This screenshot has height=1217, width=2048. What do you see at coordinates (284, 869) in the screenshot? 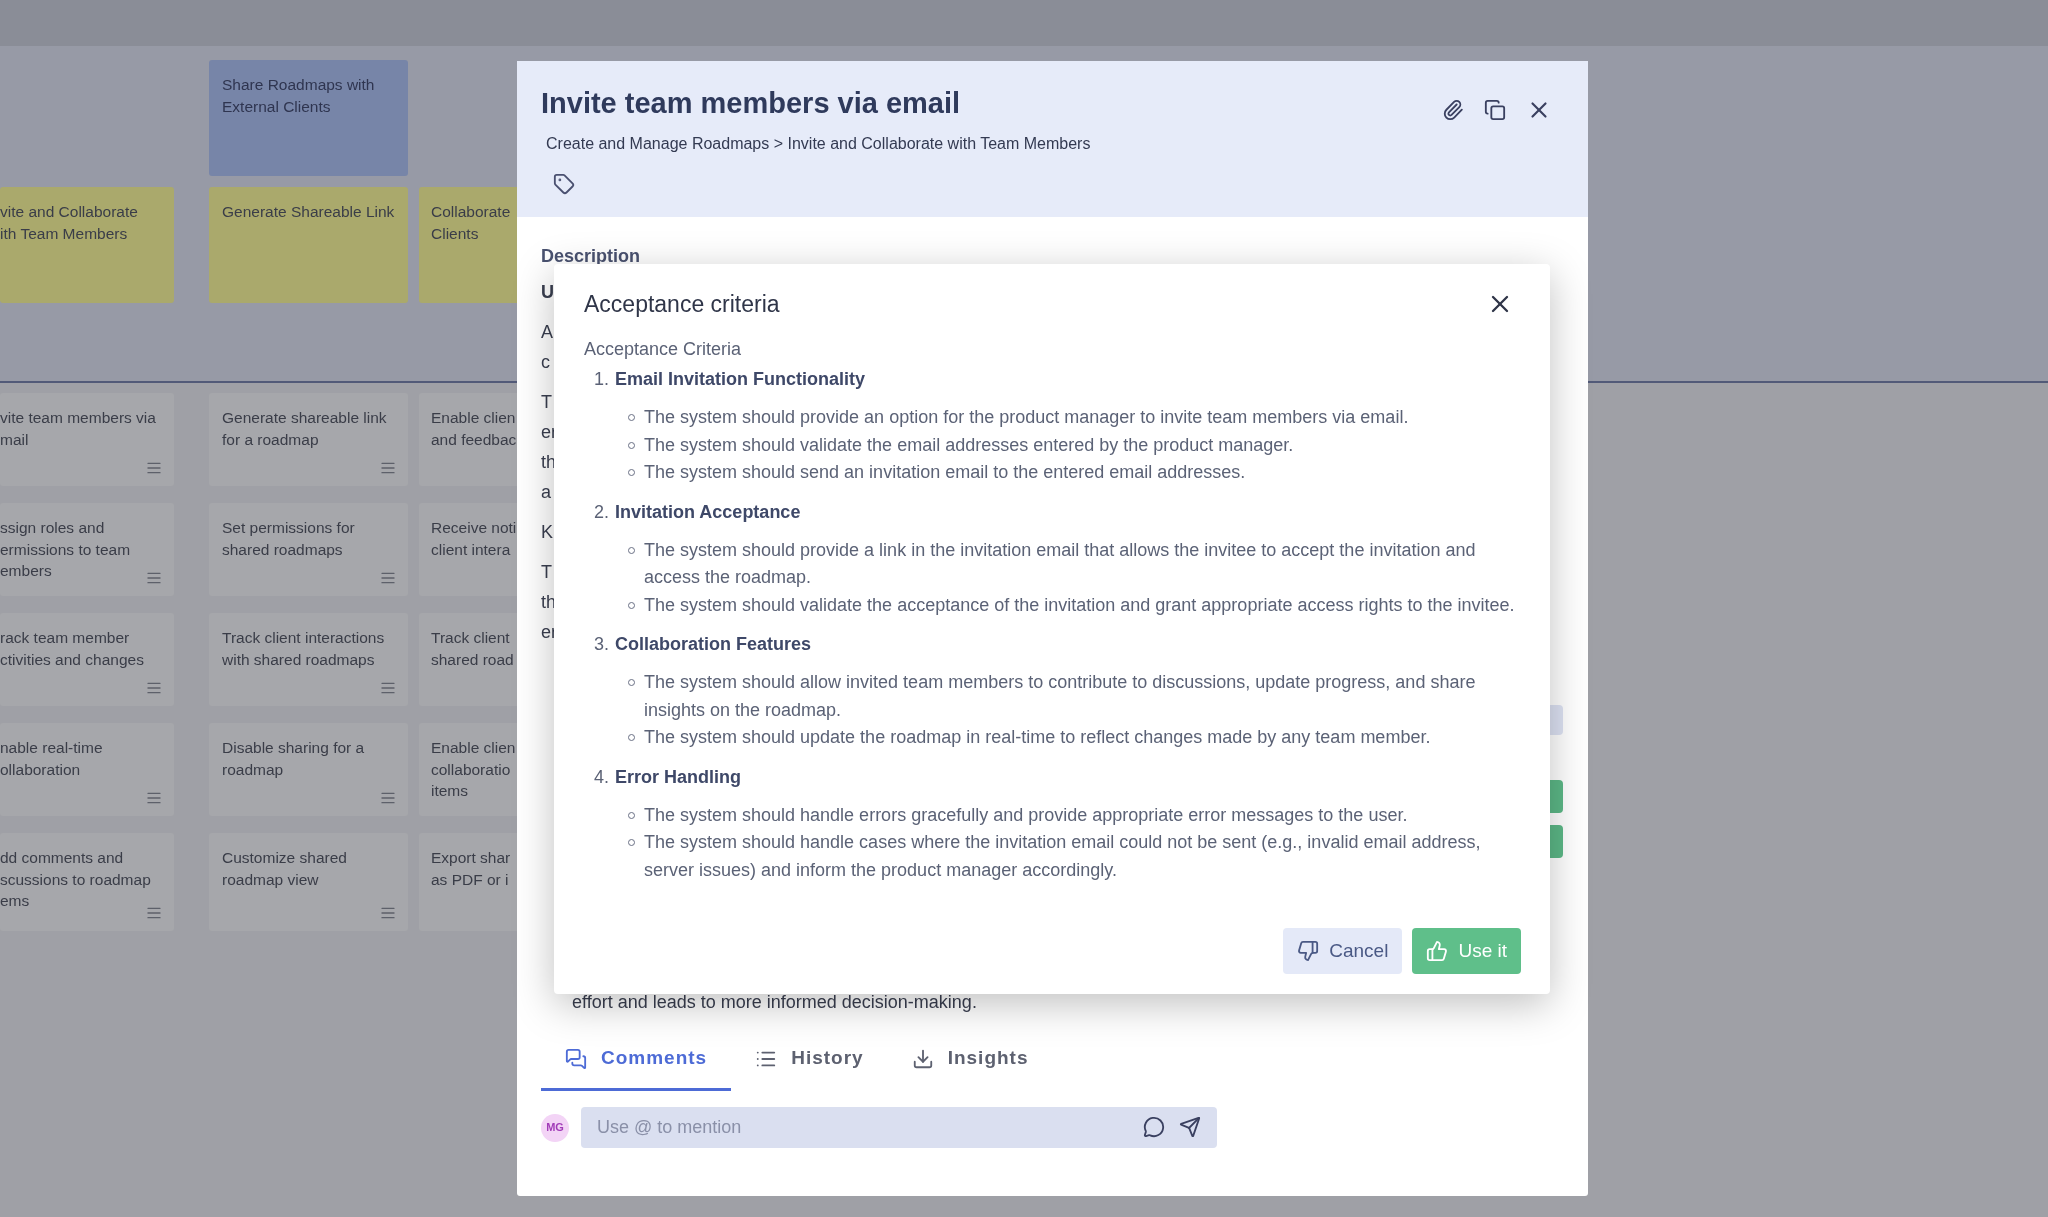
I see `card-title: Customize shared roadmap view` at bounding box center [284, 869].